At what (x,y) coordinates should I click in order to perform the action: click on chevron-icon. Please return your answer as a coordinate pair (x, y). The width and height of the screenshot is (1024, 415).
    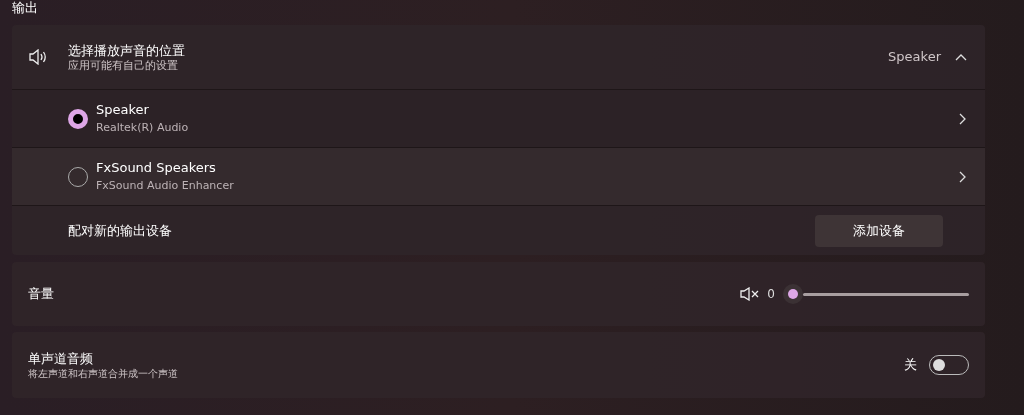
    Looking at the image, I should click on (961, 57).